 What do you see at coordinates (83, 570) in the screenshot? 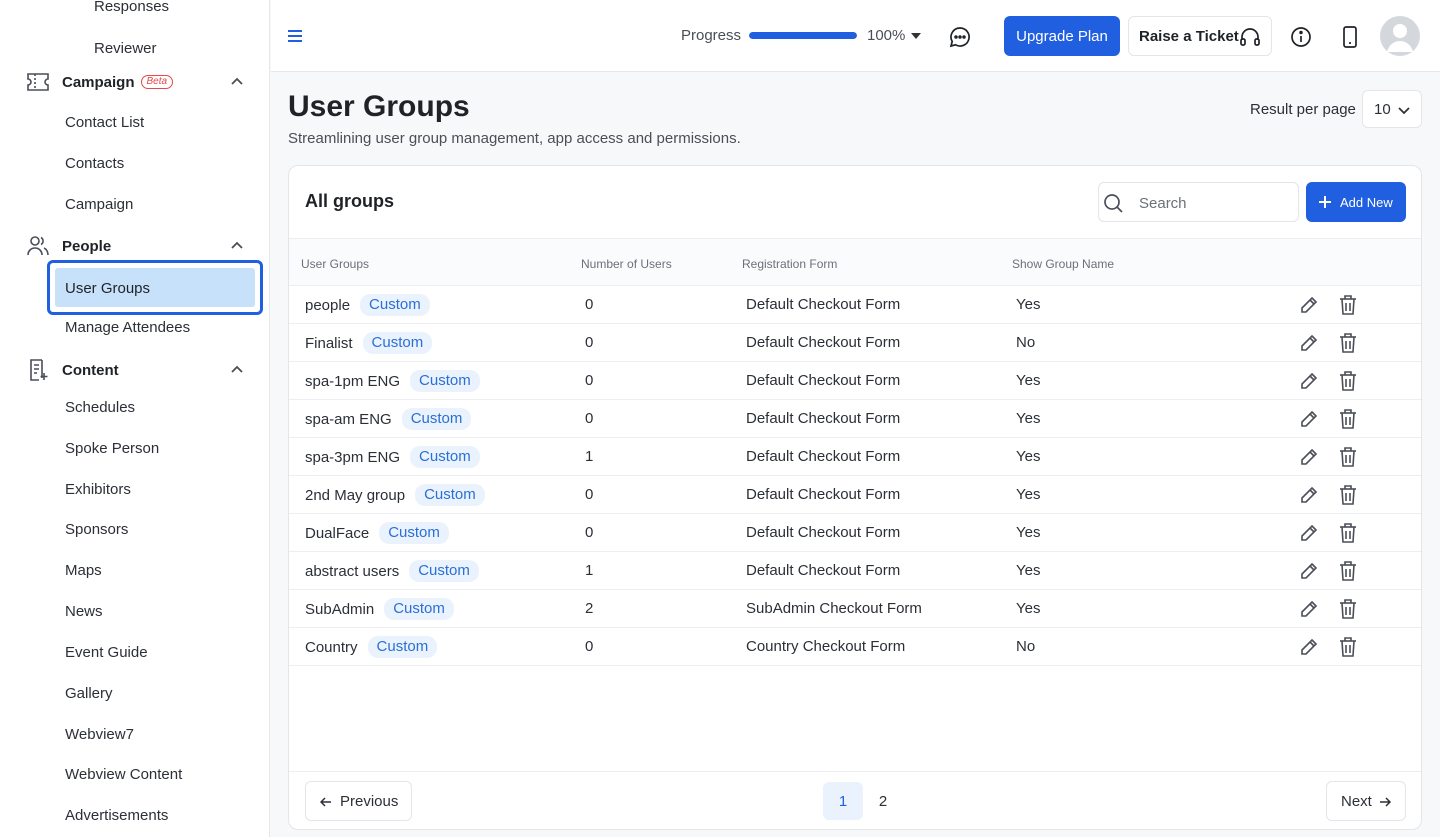
I see `sidebar-item-maps: Maps` at bounding box center [83, 570].